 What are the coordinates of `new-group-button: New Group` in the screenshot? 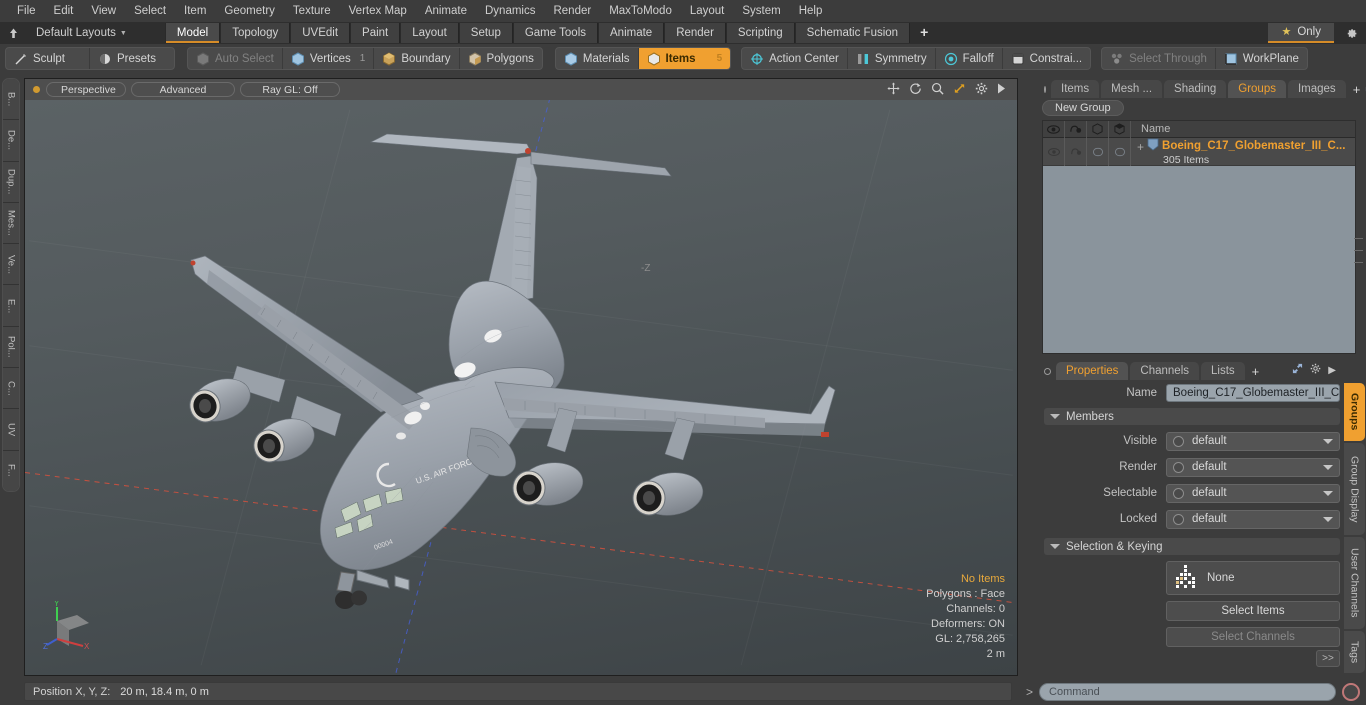 It's located at (1083, 108).